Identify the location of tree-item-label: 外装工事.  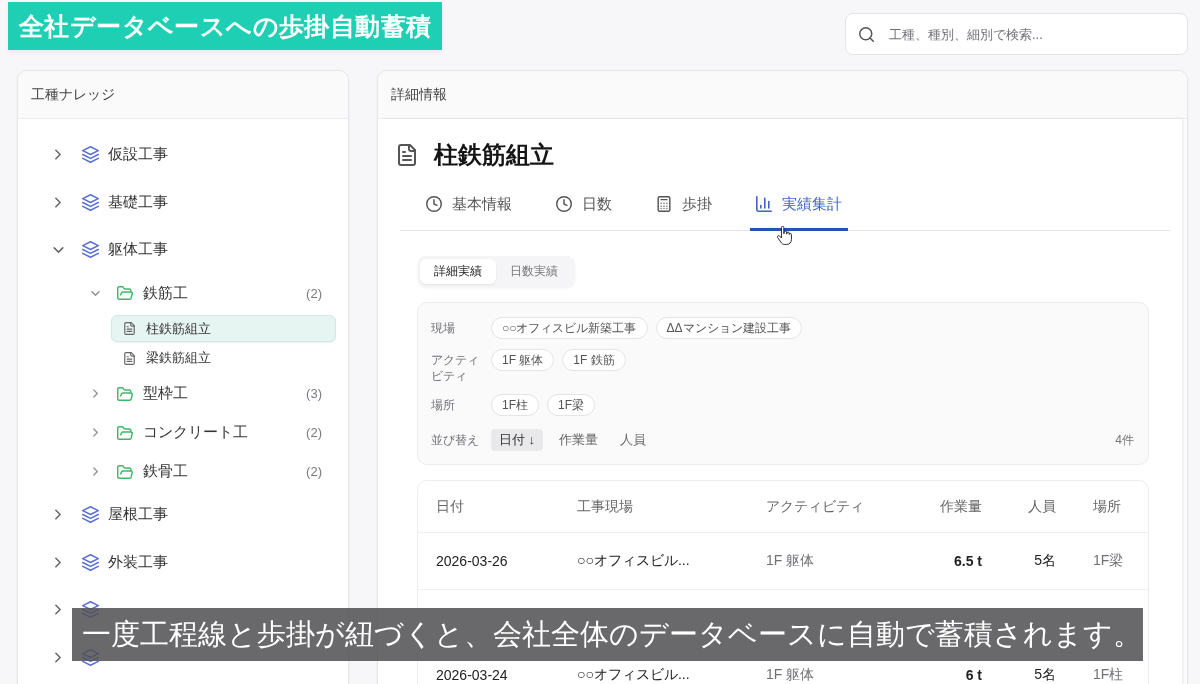
(138, 562).